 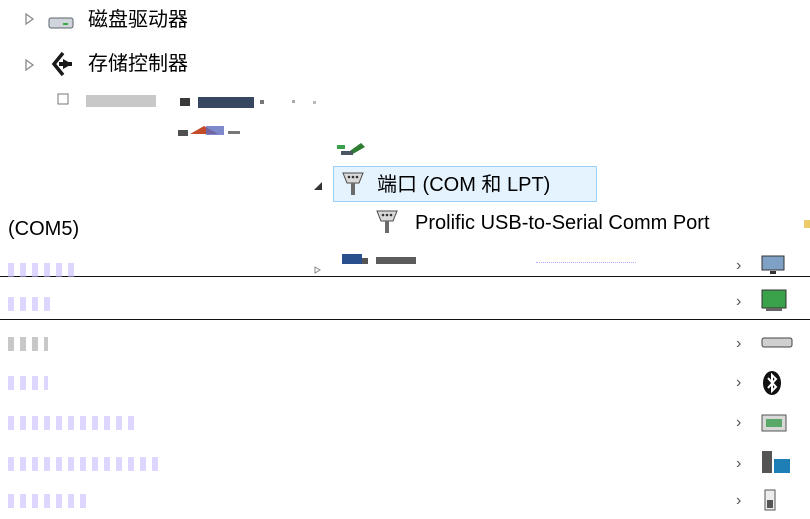 I want to click on storage-controller-icon, so click(x=63, y=66).